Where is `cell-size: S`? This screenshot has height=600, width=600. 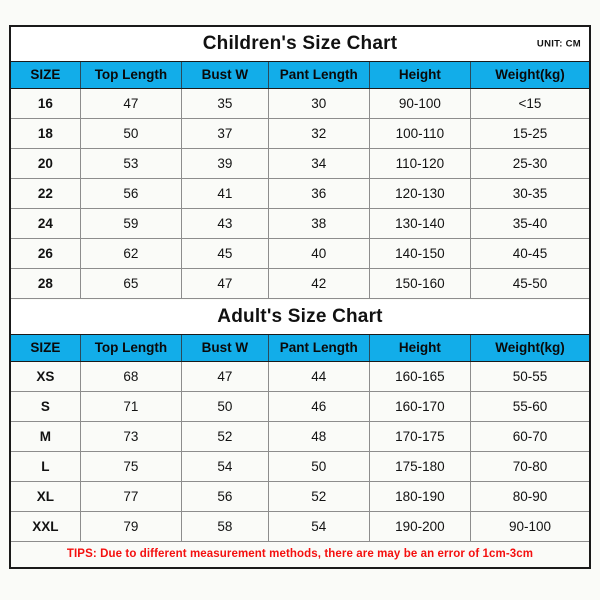 cell-size: S is located at coordinates (46, 406).